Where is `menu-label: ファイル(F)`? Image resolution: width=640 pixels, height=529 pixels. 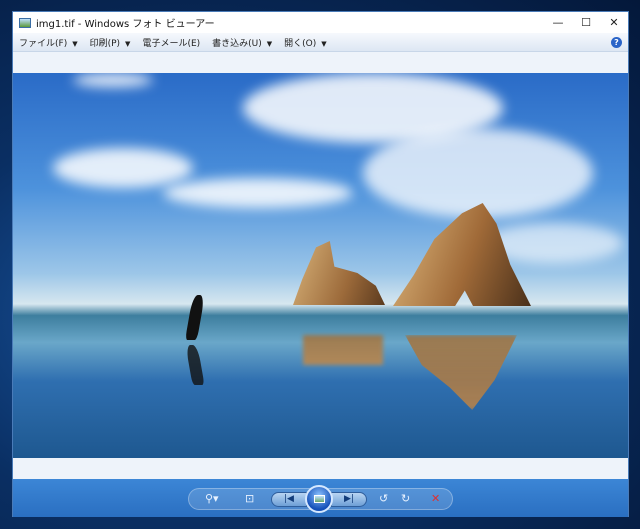 menu-label: ファイル(F) is located at coordinates (43, 43).